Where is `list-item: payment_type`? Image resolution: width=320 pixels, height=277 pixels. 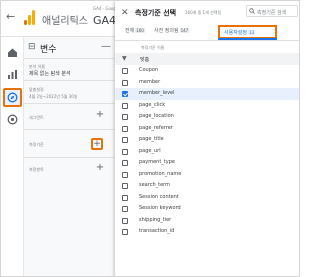
list-item: payment_type is located at coordinates (207, 163).